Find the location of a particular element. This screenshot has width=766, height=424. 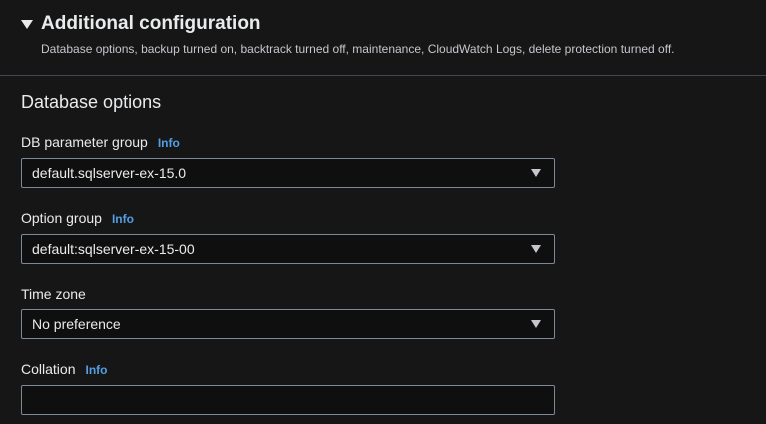

collation-label-text: Collation is located at coordinates (48, 369).